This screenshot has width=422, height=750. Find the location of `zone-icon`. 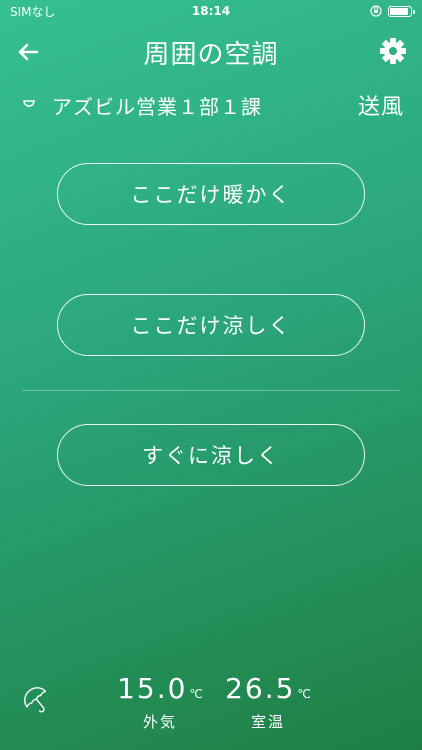

zone-icon is located at coordinates (29, 103).